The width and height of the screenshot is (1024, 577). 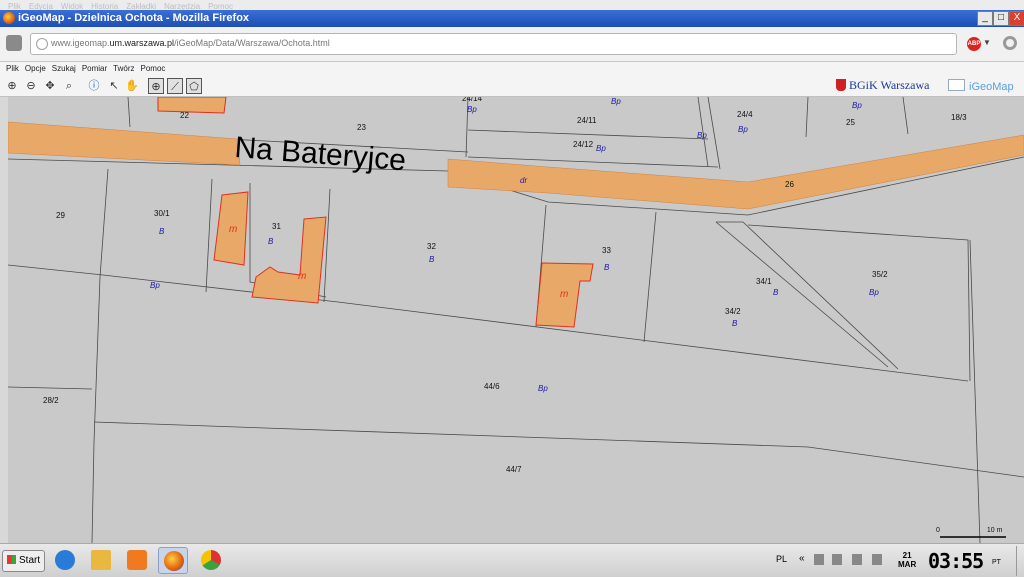 What do you see at coordinates (985, 18) in the screenshot?
I see `minimize-button: _` at bounding box center [985, 18].